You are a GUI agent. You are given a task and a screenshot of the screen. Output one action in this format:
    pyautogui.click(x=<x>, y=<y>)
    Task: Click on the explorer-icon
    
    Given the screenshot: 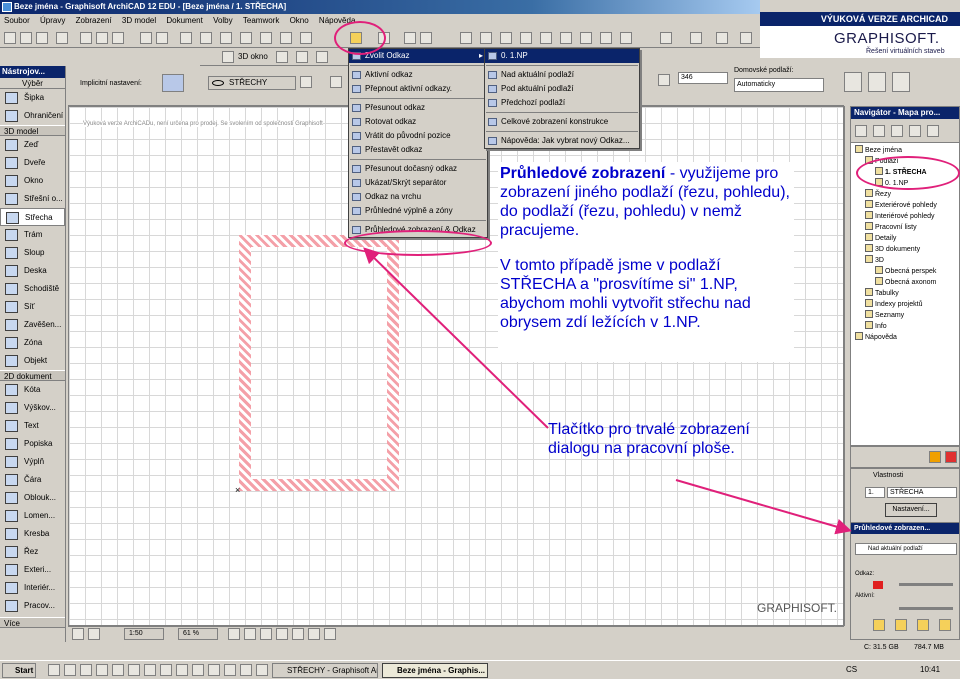 What is the action you would take?
    pyautogui.click(x=86, y=670)
    